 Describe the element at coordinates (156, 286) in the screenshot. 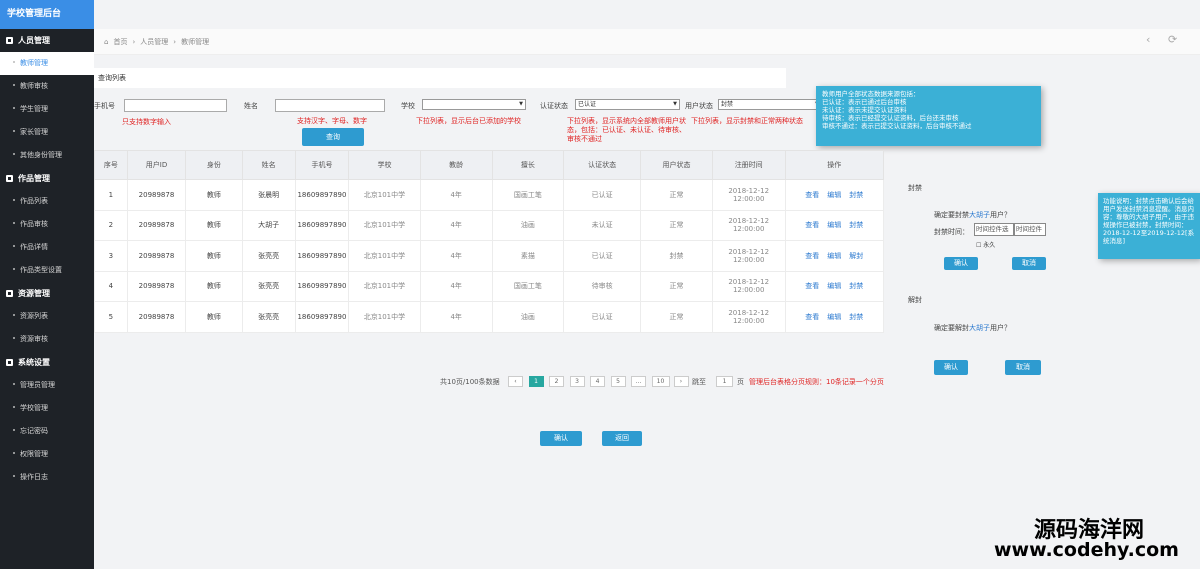

I see `table-cell-uid: 20989878` at that location.